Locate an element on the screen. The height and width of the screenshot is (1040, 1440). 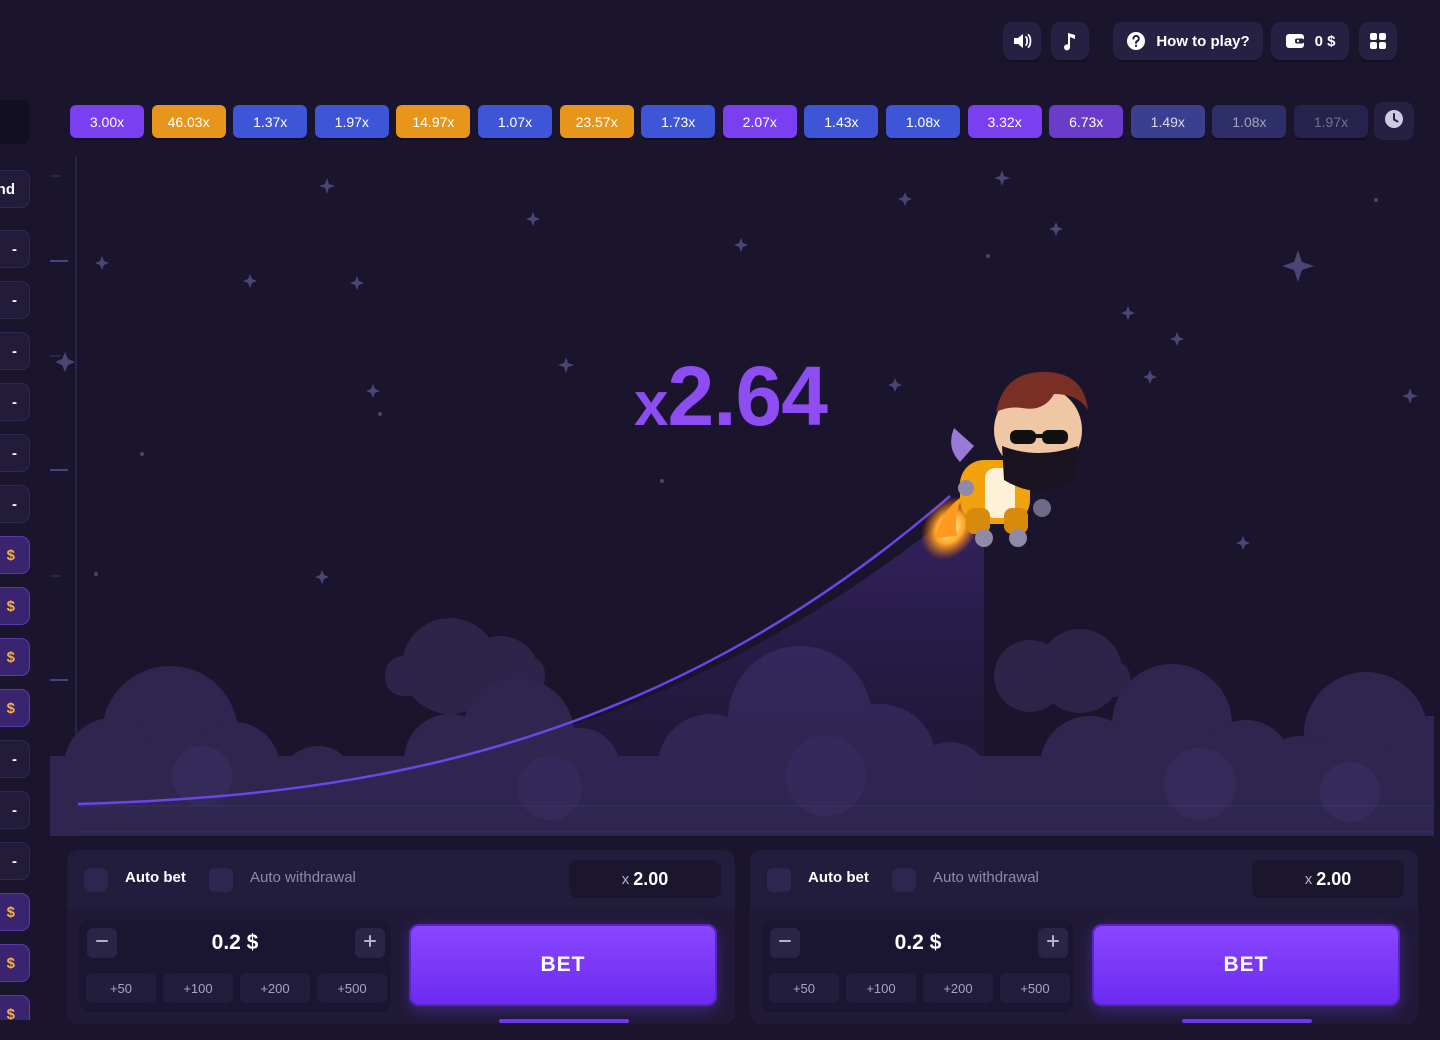
music-button is located at coordinates (1070, 41).